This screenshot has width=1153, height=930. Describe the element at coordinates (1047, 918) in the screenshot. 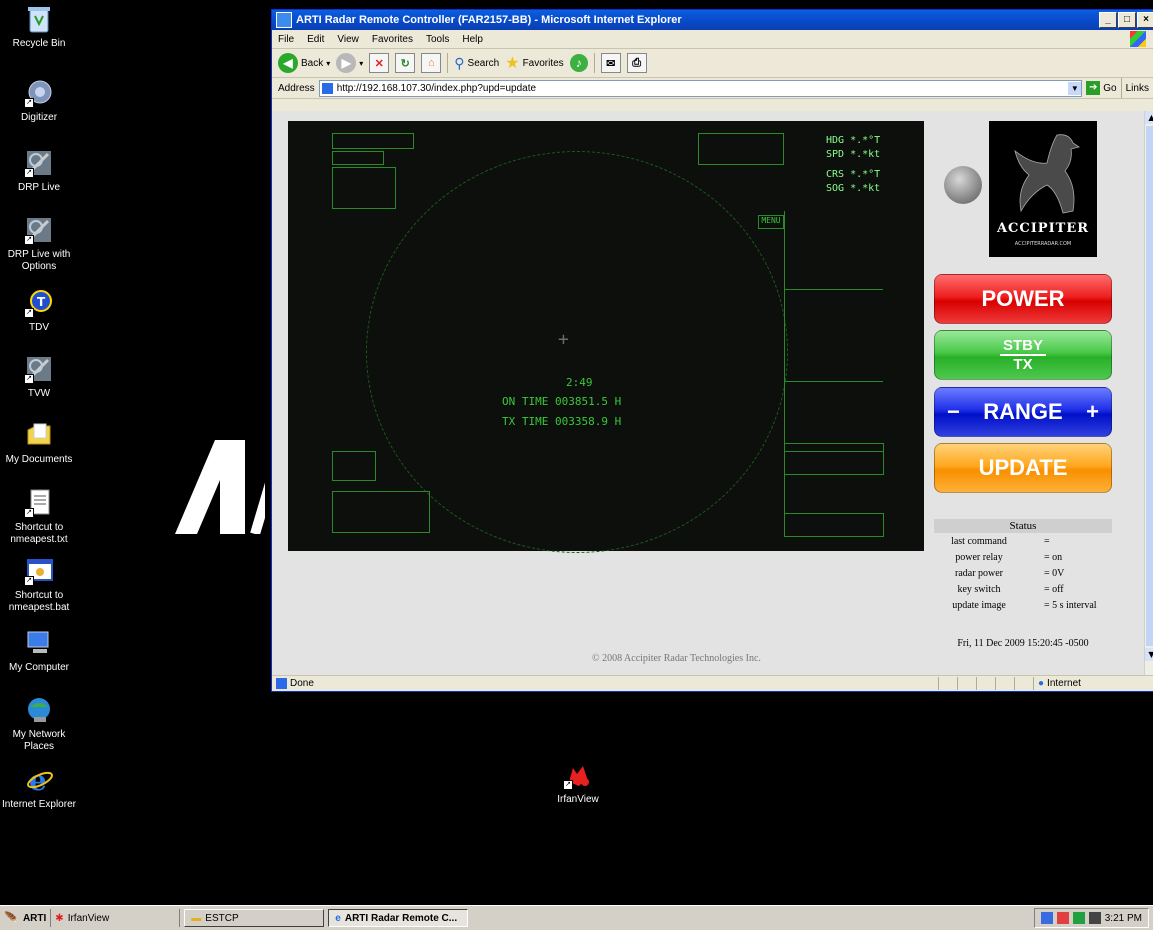

I see `network-tray-icon` at that location.